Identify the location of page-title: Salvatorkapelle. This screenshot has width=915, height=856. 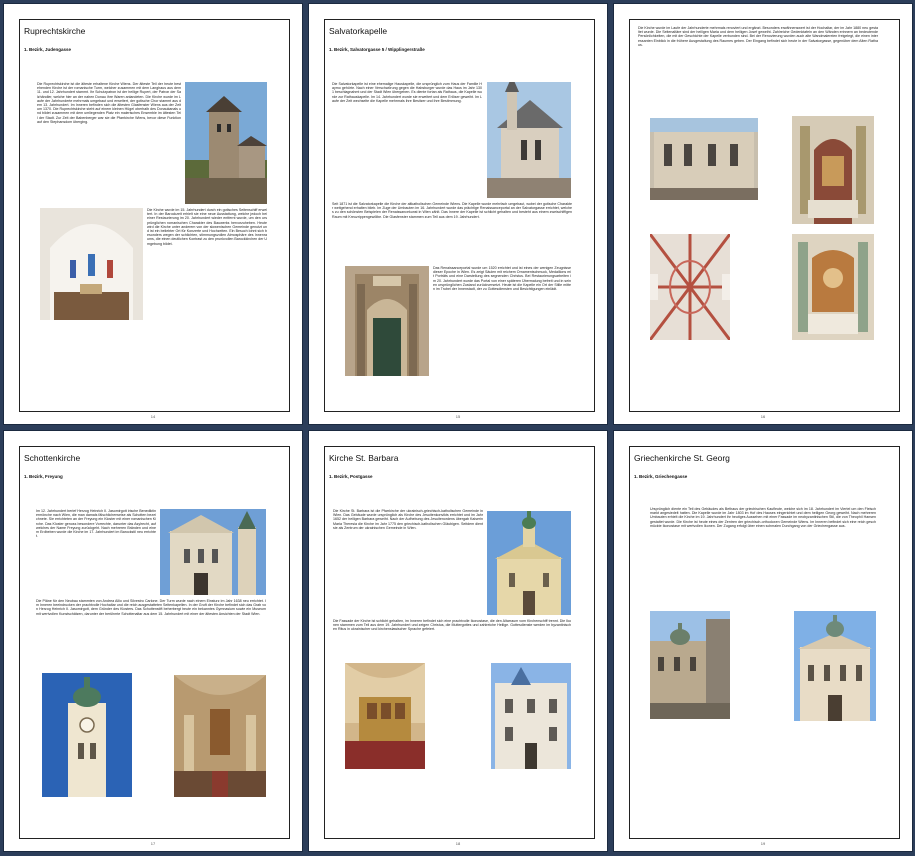
(358, 31).